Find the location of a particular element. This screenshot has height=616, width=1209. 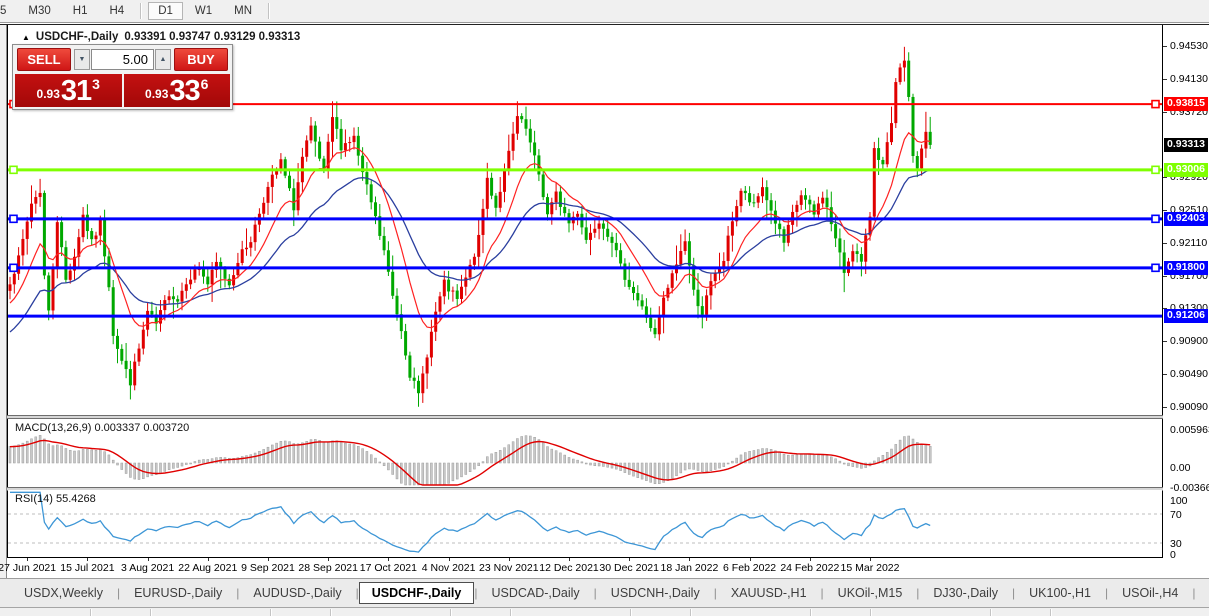

date-label: 28 Sep 2021 is located at coordinates (328, 568).